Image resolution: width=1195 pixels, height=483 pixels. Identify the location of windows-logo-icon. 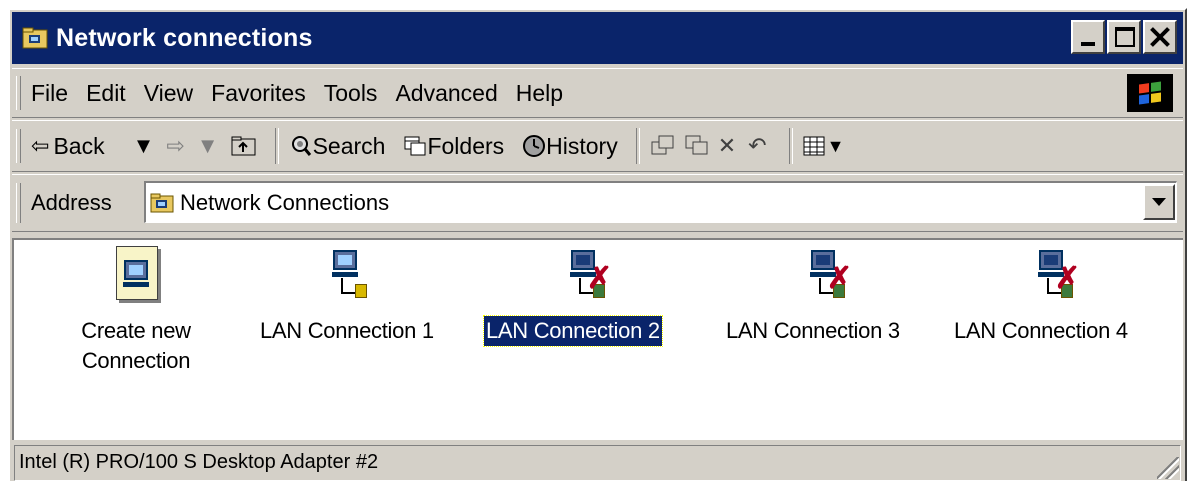
(1150, 93).